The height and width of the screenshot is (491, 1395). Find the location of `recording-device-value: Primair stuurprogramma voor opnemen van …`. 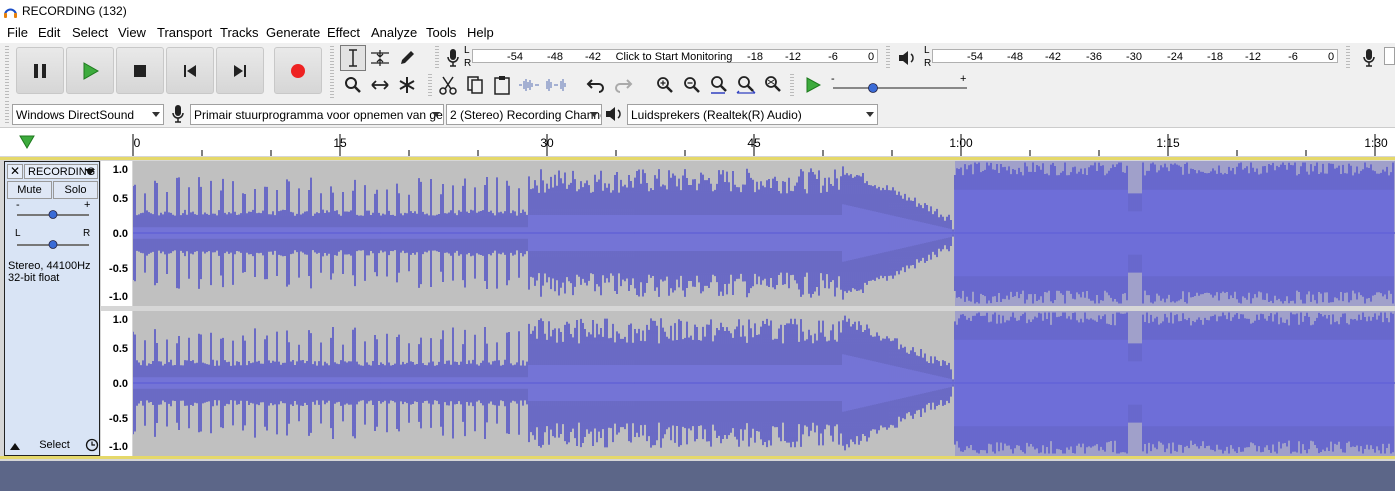

recording-device-value: Primair stuurprogramma voor opnemen van … is located at coordinates (319, 115).